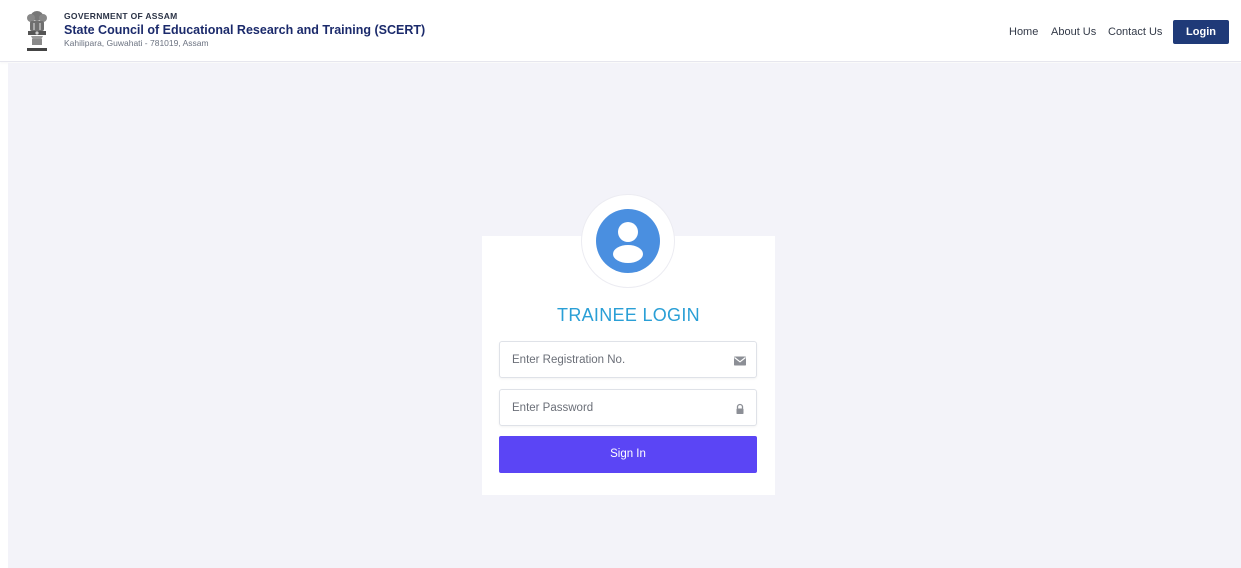 This screenshot has width=1241, height=568. Describe the element at coordinates (37, 32) in the screenshot. I see `state-emblem-icon` at that location.